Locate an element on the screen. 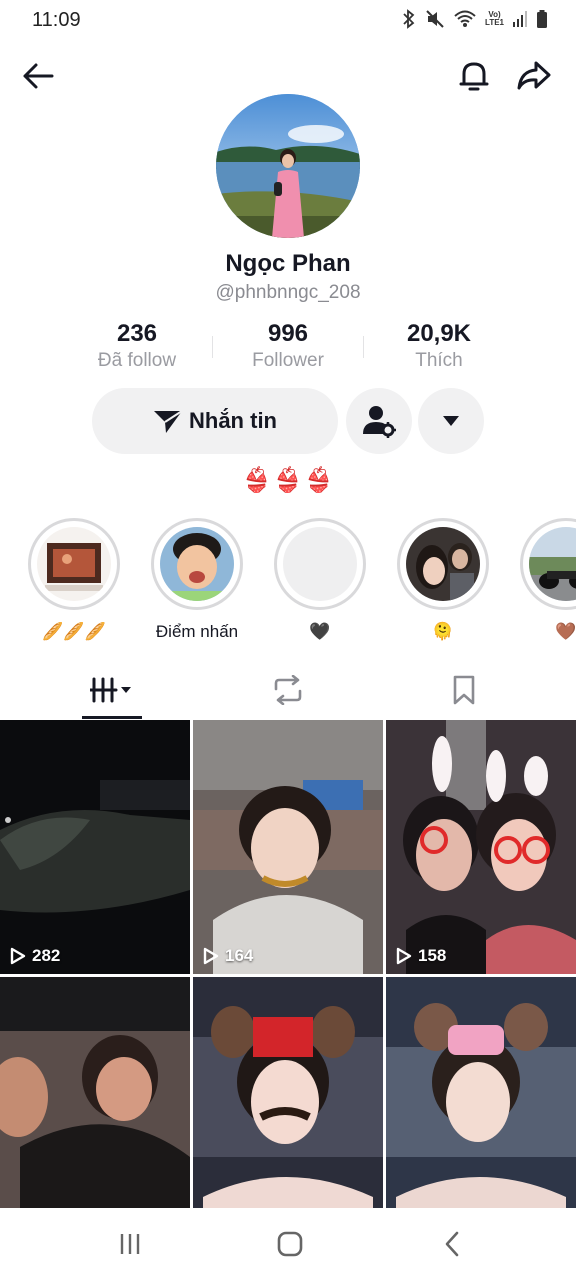 Image resolution: width=576 pixels, height=1280 pixels. avatar-photo is located at coordinates (288, 166).